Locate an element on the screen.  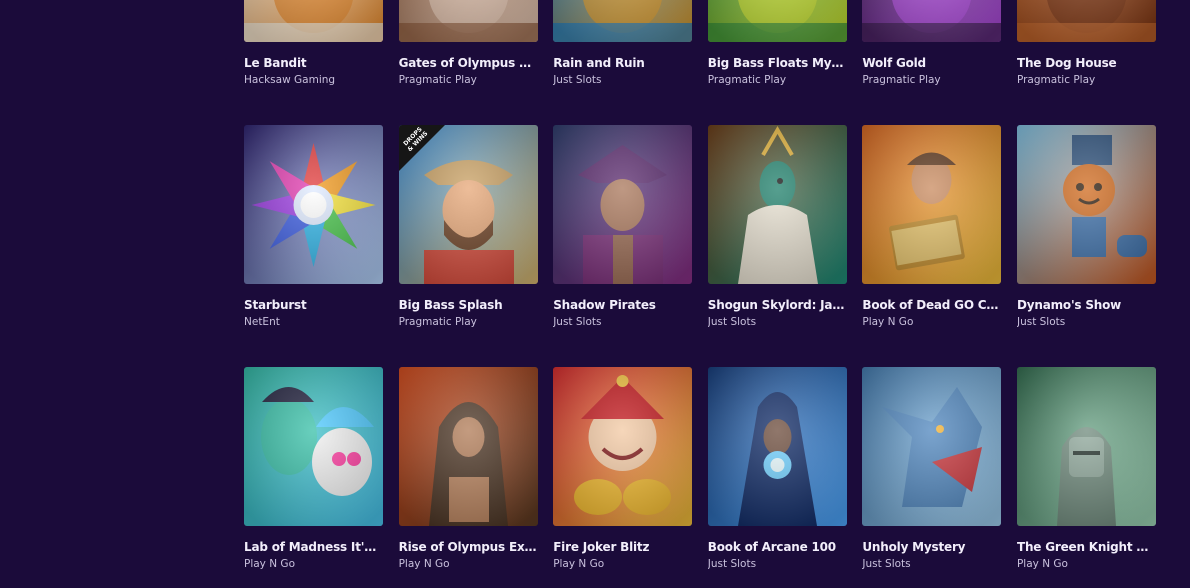
game-card: Unholy Mystery Just Slots is located at coordinates (932, 477).